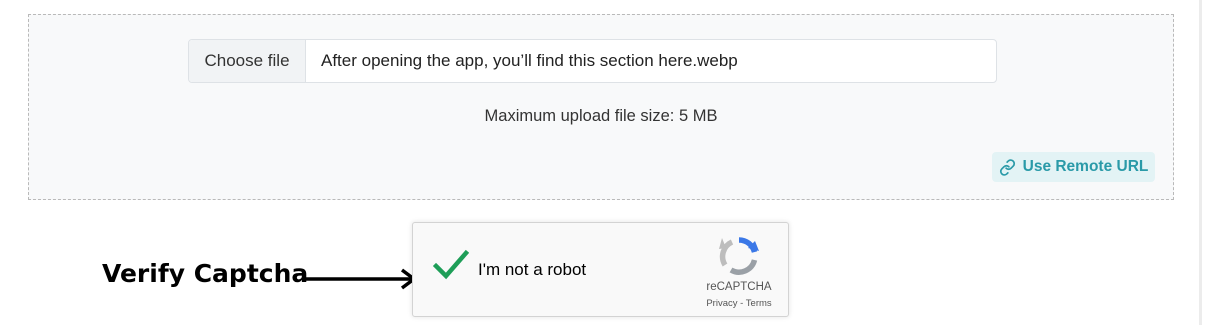 The height and width of the screenshot is (325, 1207). I want to click on recaptcha-brand: reCAPTCHA, so click(739, 287).